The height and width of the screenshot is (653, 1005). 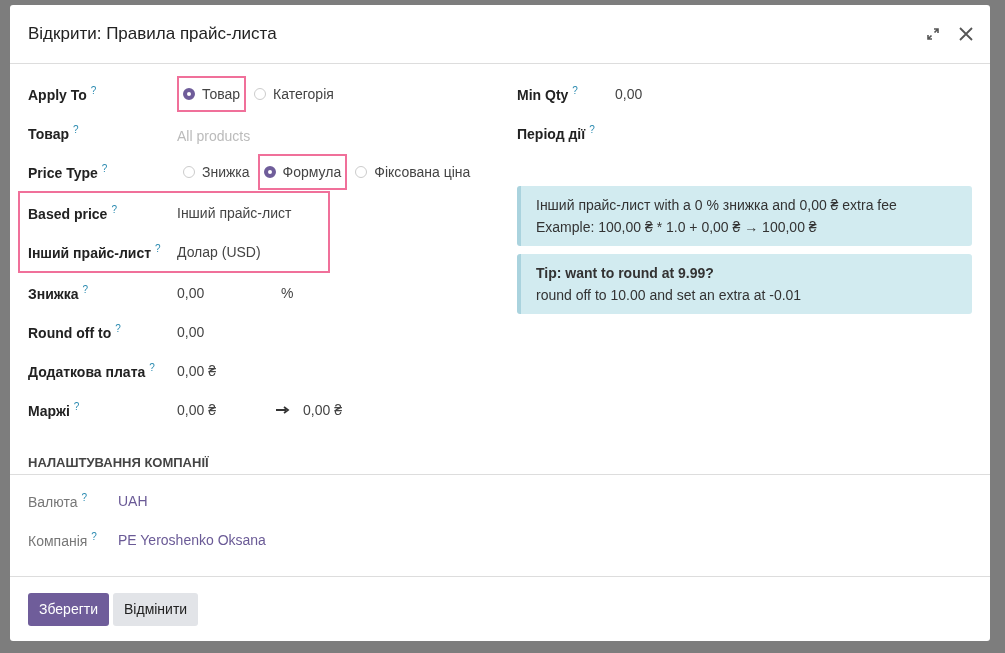 What do you see at coordinates (57, 94) in the screenshot?
I see `field-label: Apply To` at bounding box center [57, 94].